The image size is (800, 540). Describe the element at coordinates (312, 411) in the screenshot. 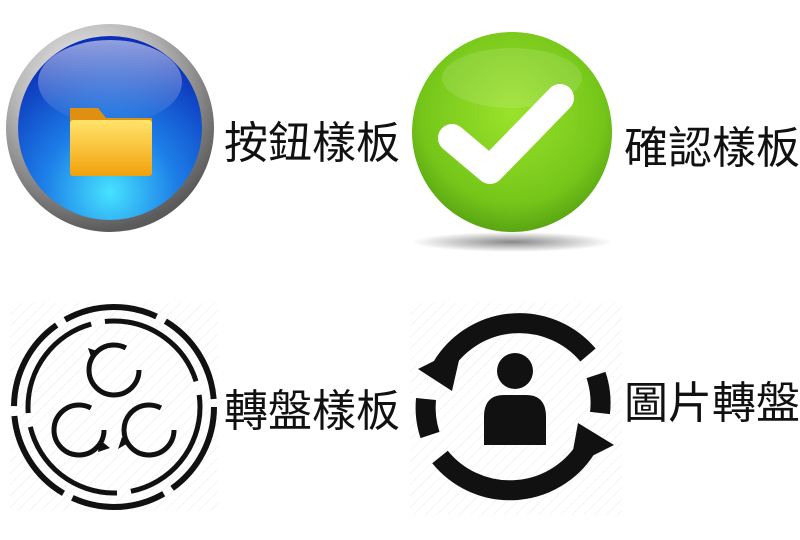

I see `item-label: 轉盤樣板` at that location.